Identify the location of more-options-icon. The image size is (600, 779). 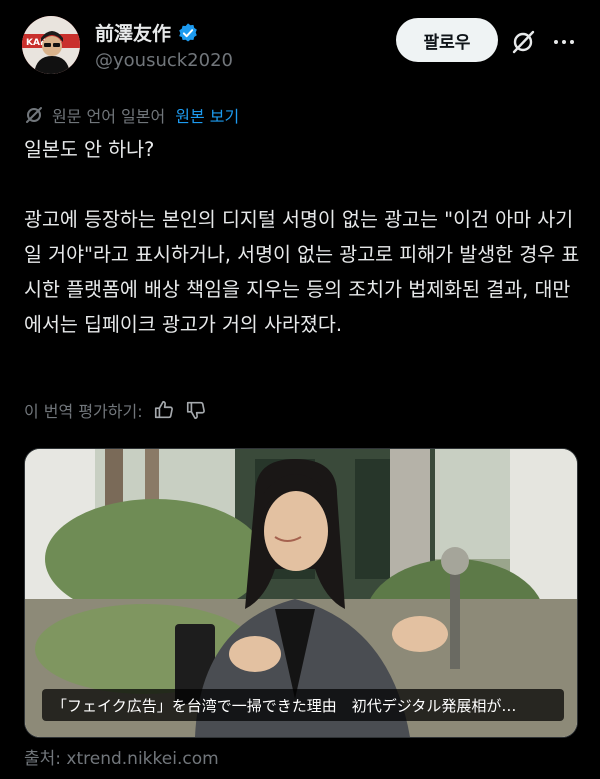
(564, 42).